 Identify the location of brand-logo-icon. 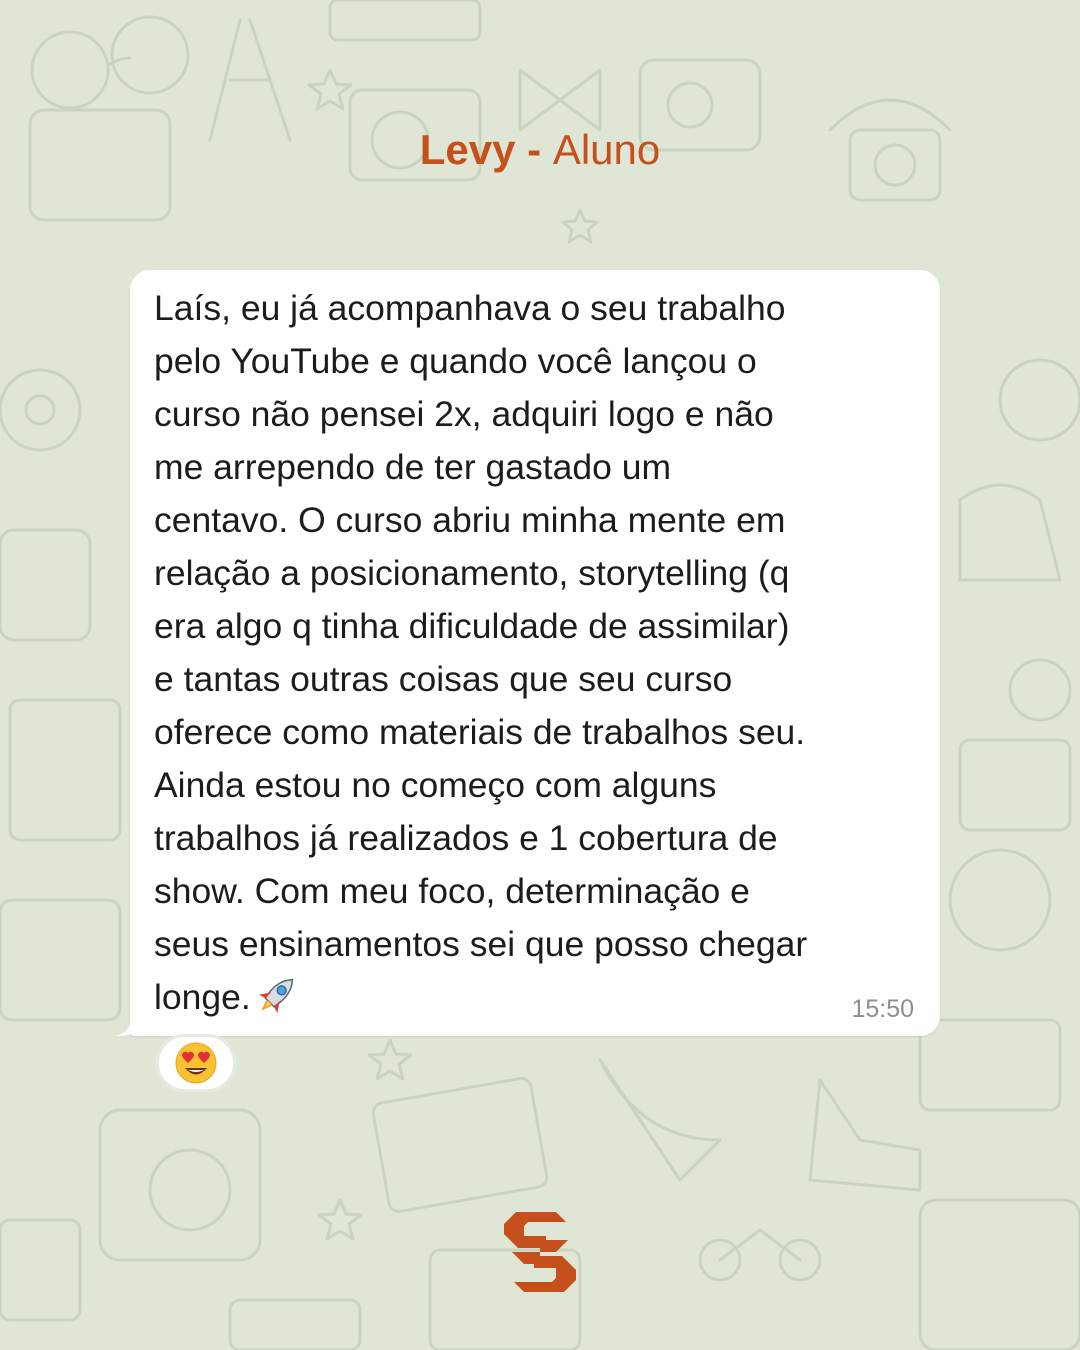
(540, 1252).